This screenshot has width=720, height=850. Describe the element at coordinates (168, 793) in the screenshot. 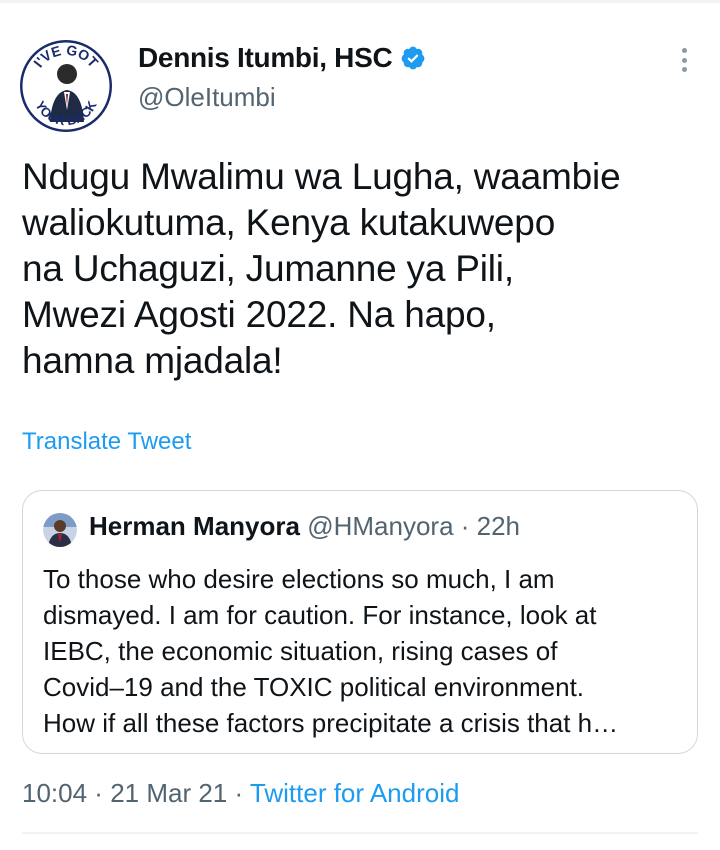

I see `tweet-date: 21 Mar 21` at that location.